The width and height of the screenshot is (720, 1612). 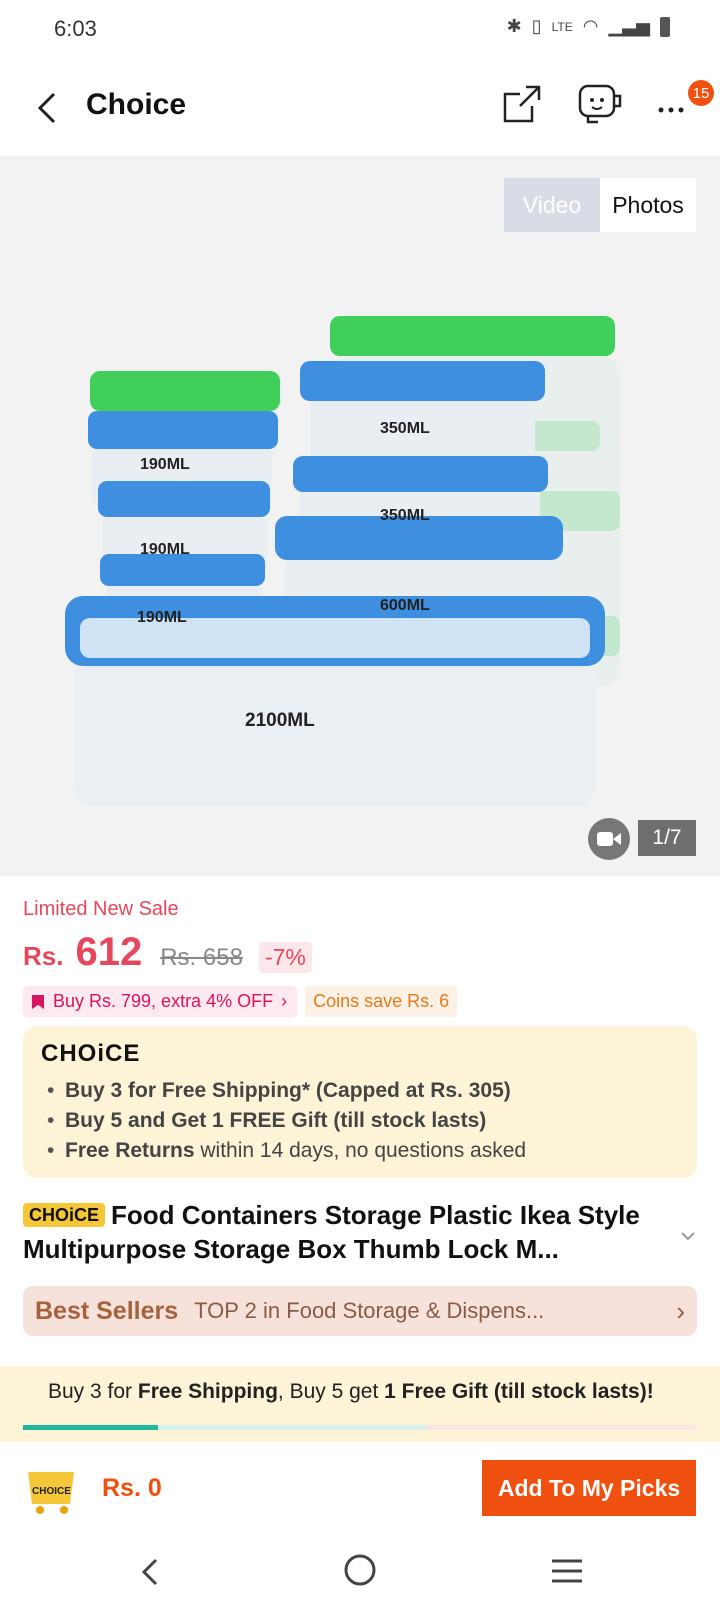 I want to click on expand-title-button, so click(x=688, y=1236).